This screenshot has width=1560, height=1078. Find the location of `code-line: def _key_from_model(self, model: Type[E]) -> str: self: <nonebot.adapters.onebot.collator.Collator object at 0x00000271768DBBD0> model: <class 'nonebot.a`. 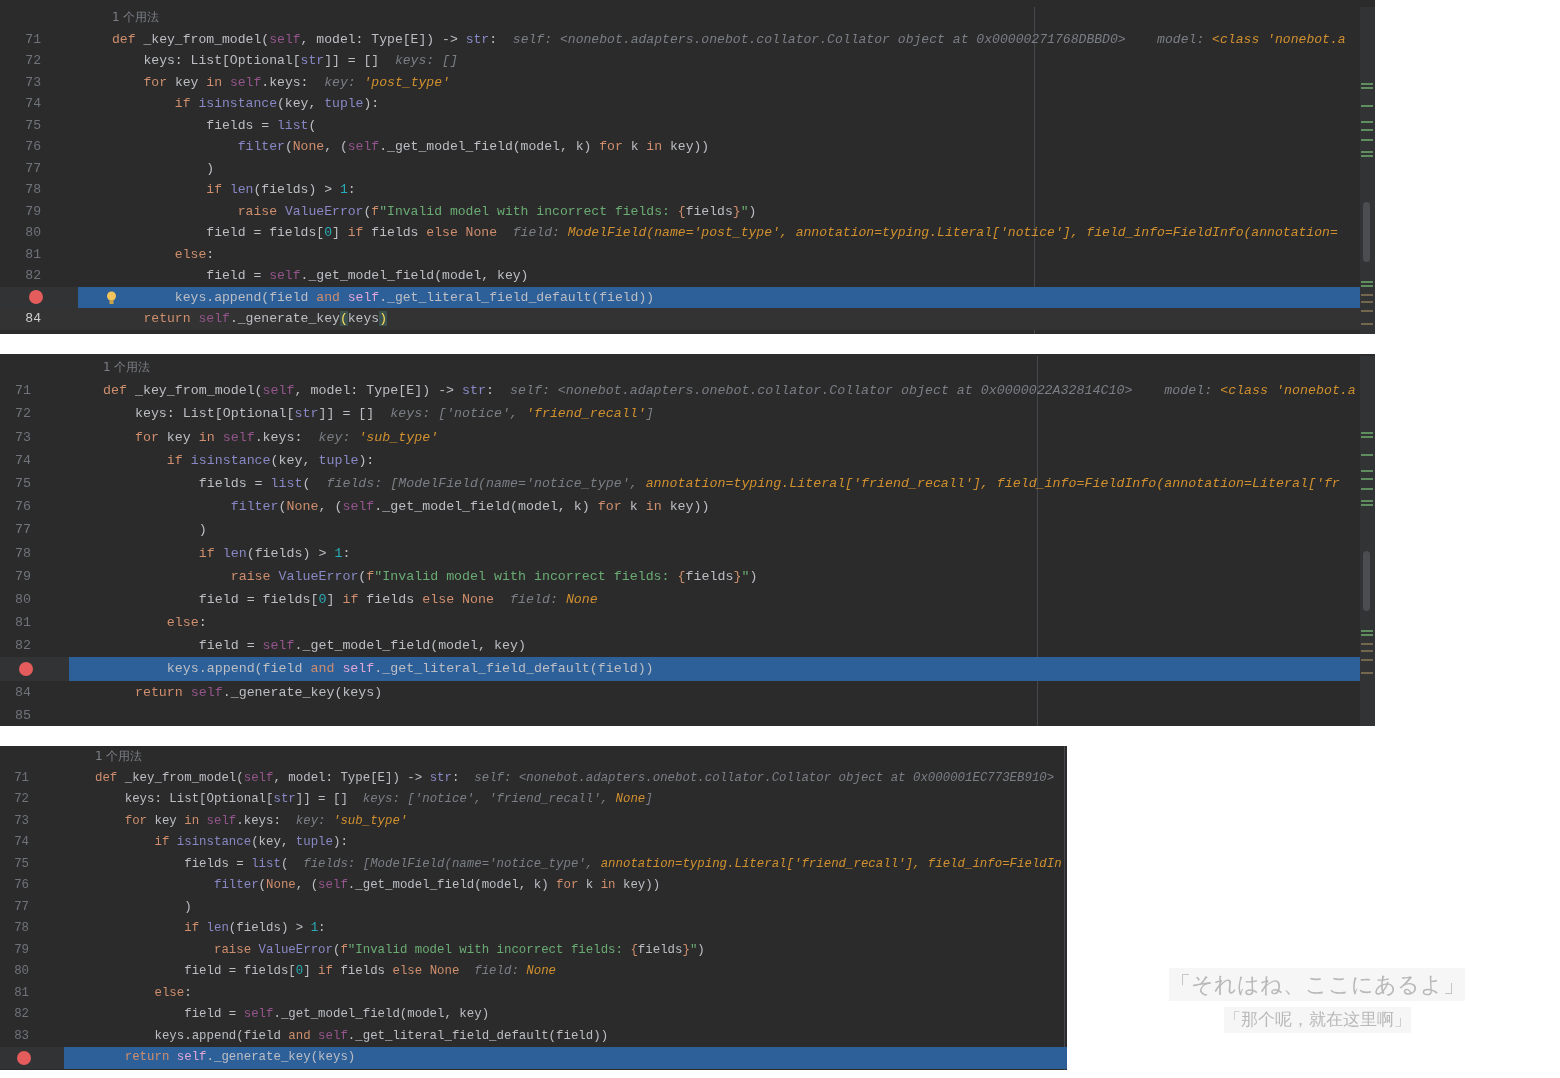

code-line: def _key_from_model(self, model: Type[E]) -> str: self: <nonebot.adapters.onebot.collator.Collator object at 0x00000271768DBBD0> model: <class 'nonebot.a is located at coordinates (729, 39).